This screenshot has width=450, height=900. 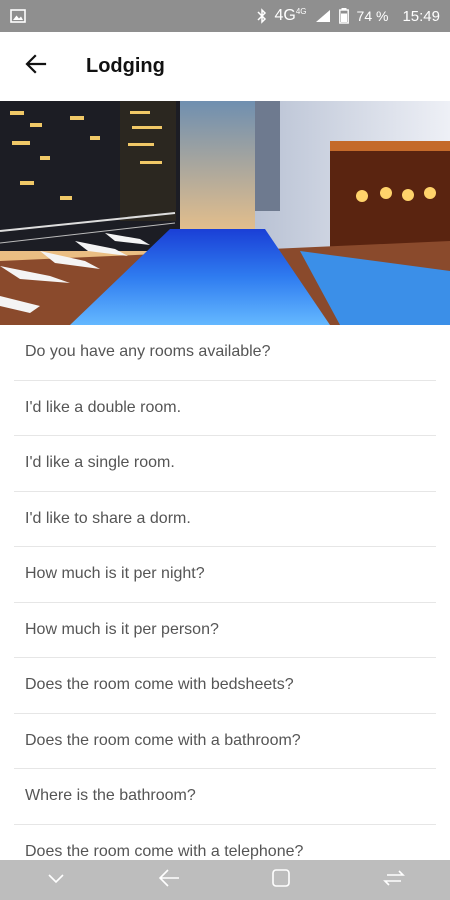 What do you see at coordinates (343, 16) in the screenshot?
I see `battery-icon` at bounding box center [343, 16].